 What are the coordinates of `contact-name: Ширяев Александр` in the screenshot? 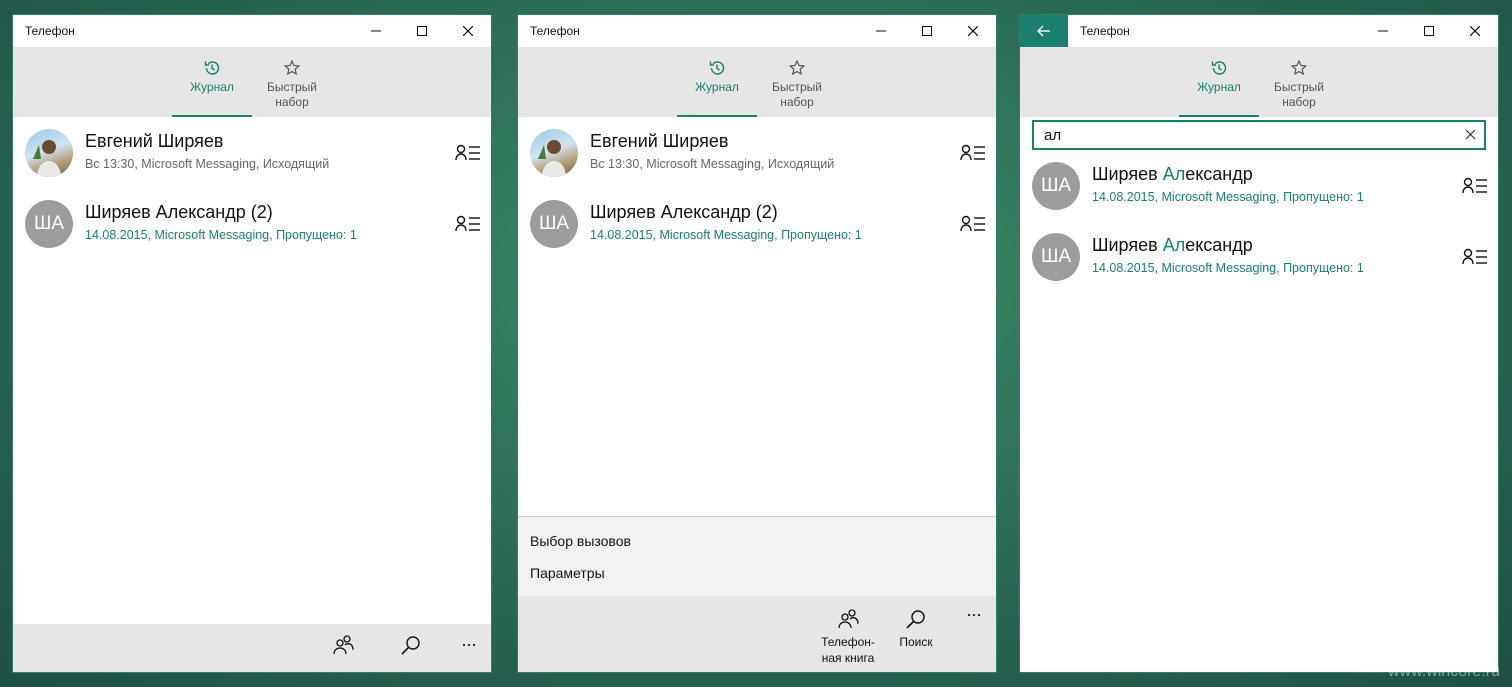 It's located at (1172, 174).